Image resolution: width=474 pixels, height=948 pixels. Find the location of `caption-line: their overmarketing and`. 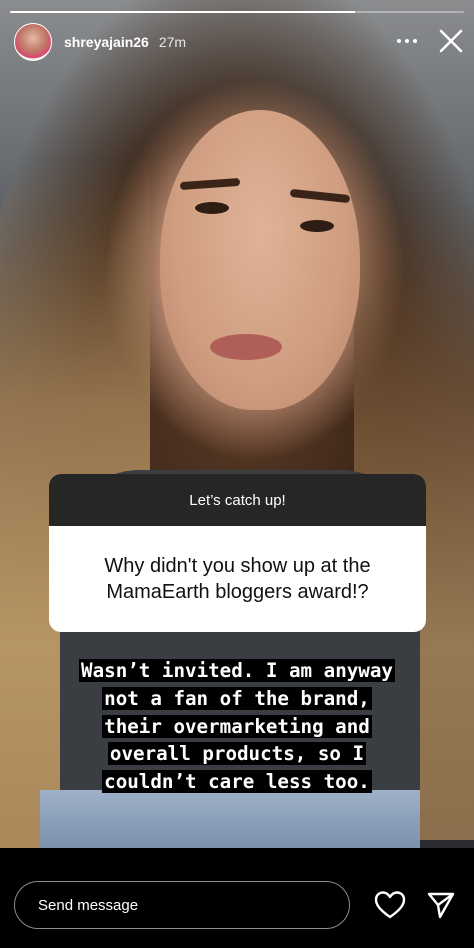

caption-line: their overmarketing and is located at coordinates (237, 726).